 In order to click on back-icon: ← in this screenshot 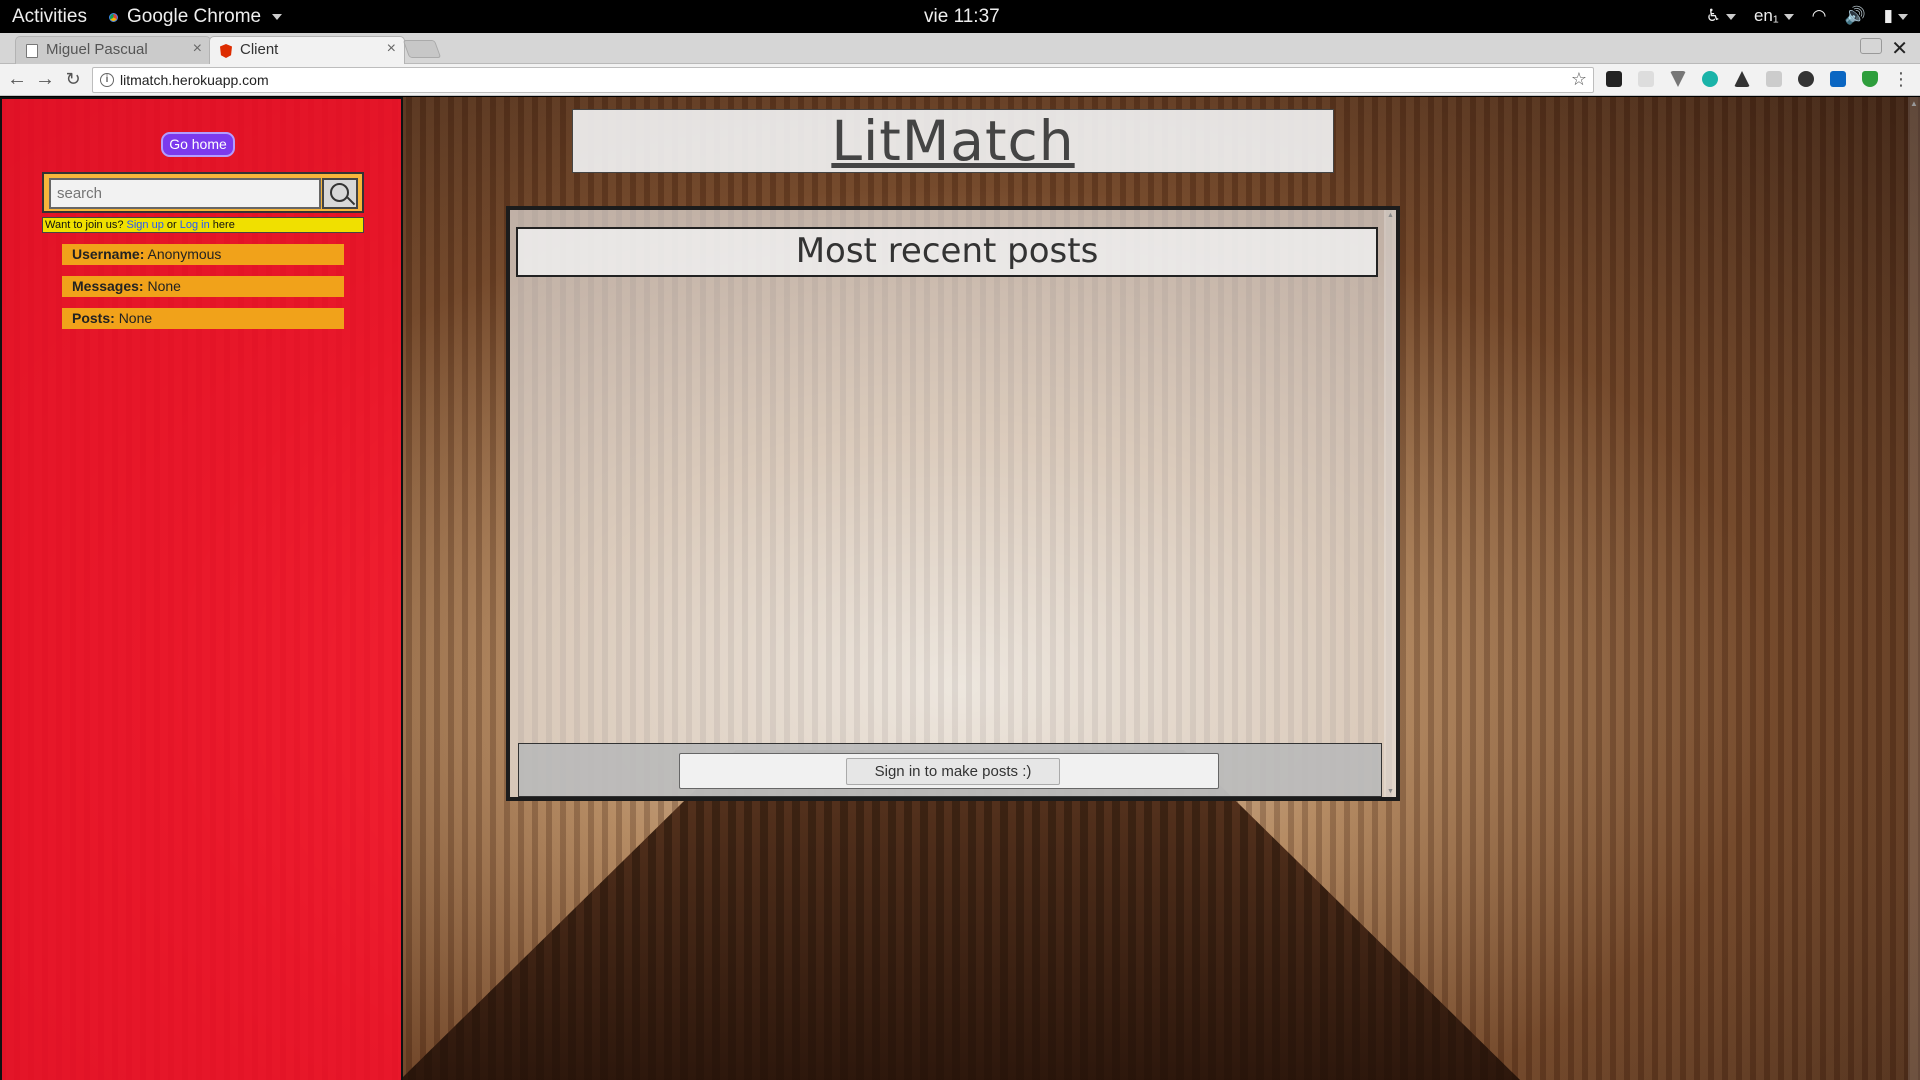, I will do `click(17, 79)`.